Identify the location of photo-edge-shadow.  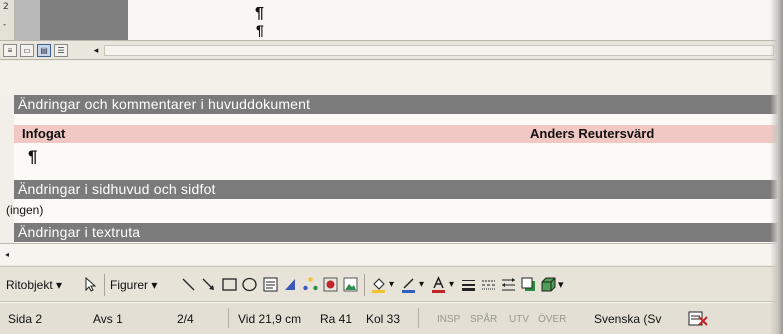
(776, 167).